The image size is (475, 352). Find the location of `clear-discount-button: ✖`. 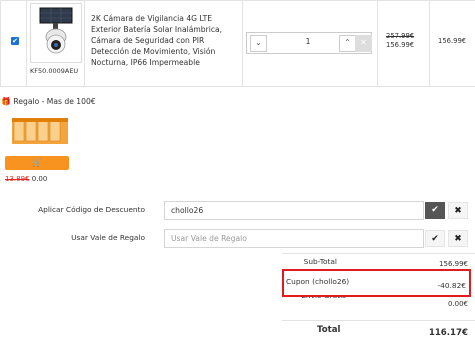

clear-discount-button: ✖ is located at coordinates (458, 210).